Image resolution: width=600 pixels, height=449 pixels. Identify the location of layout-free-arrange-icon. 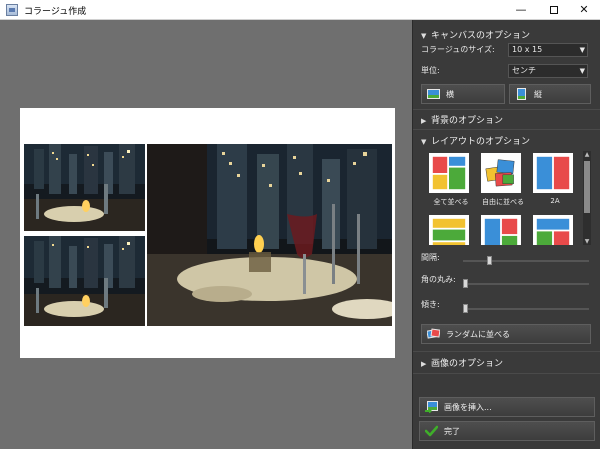
(500, 173).